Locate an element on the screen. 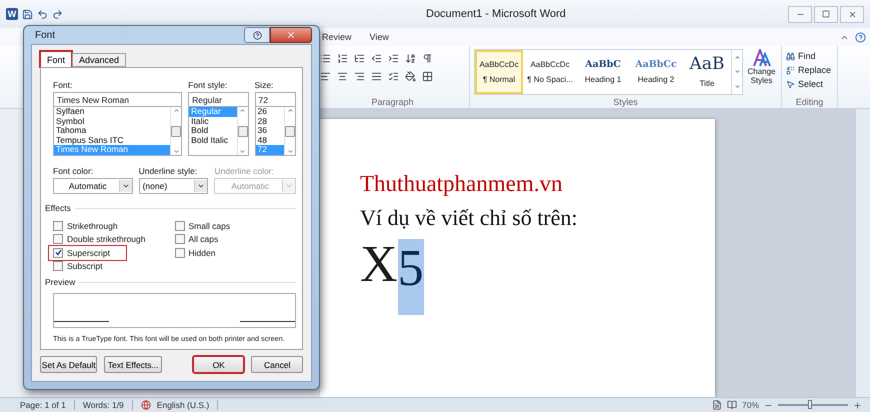 The width and height of the screenshot is (870, 412). close-button is located at coordinates (291, 35).